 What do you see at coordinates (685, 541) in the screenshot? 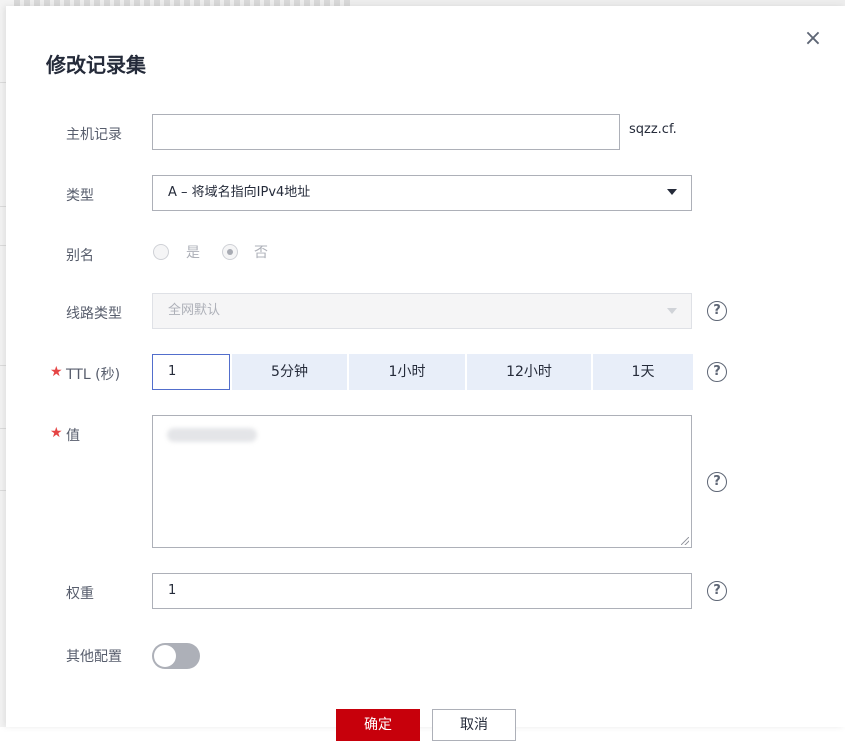
I see `resize-handle-icon` at bounding box center [685, 541].